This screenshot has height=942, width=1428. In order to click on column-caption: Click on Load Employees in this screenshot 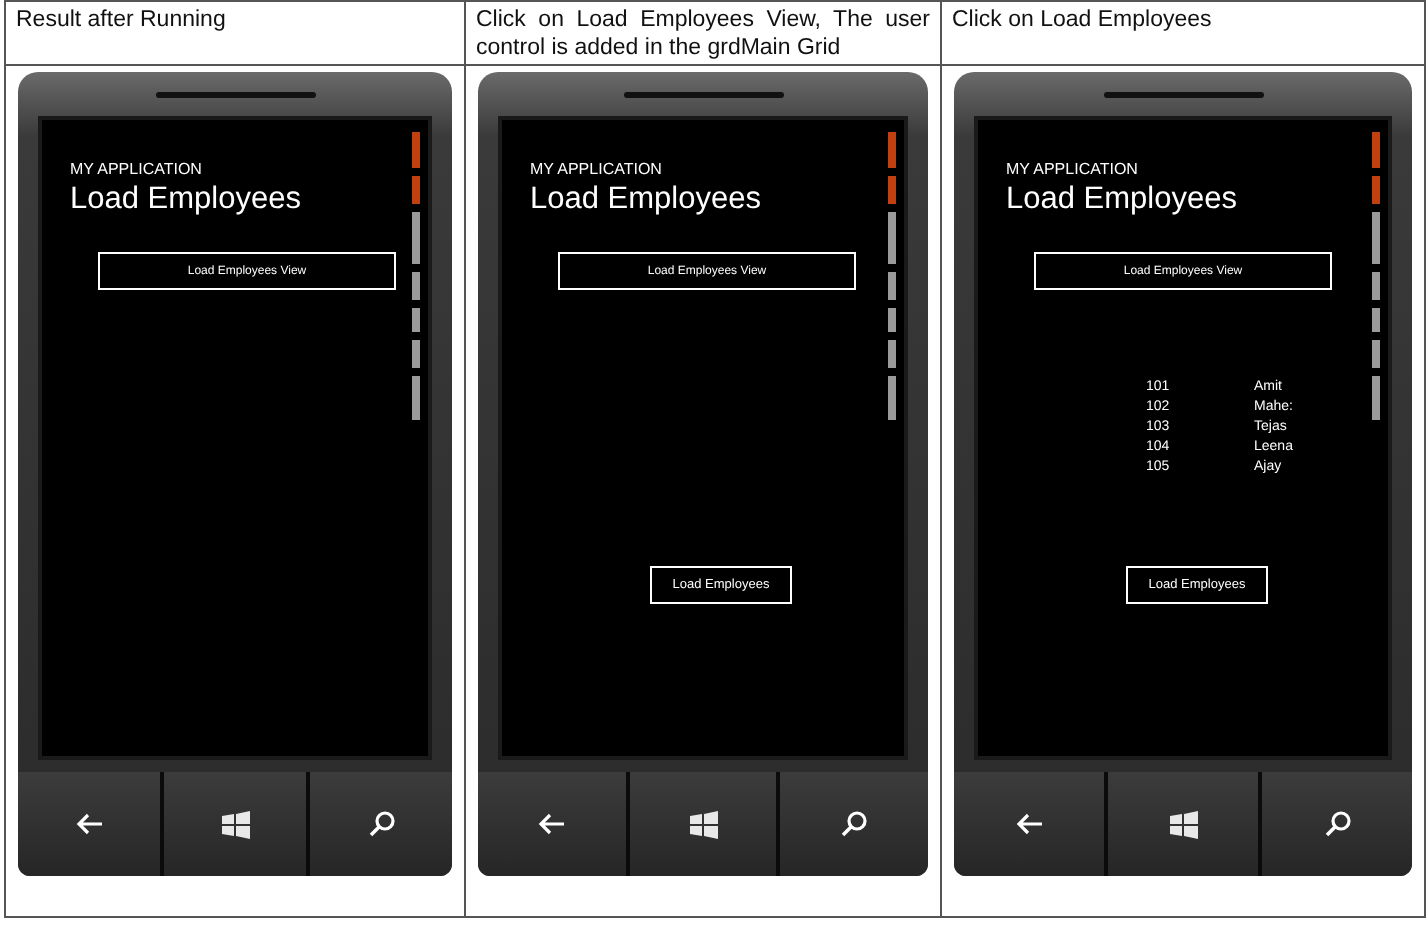, I will do `click(1083, 20)`.